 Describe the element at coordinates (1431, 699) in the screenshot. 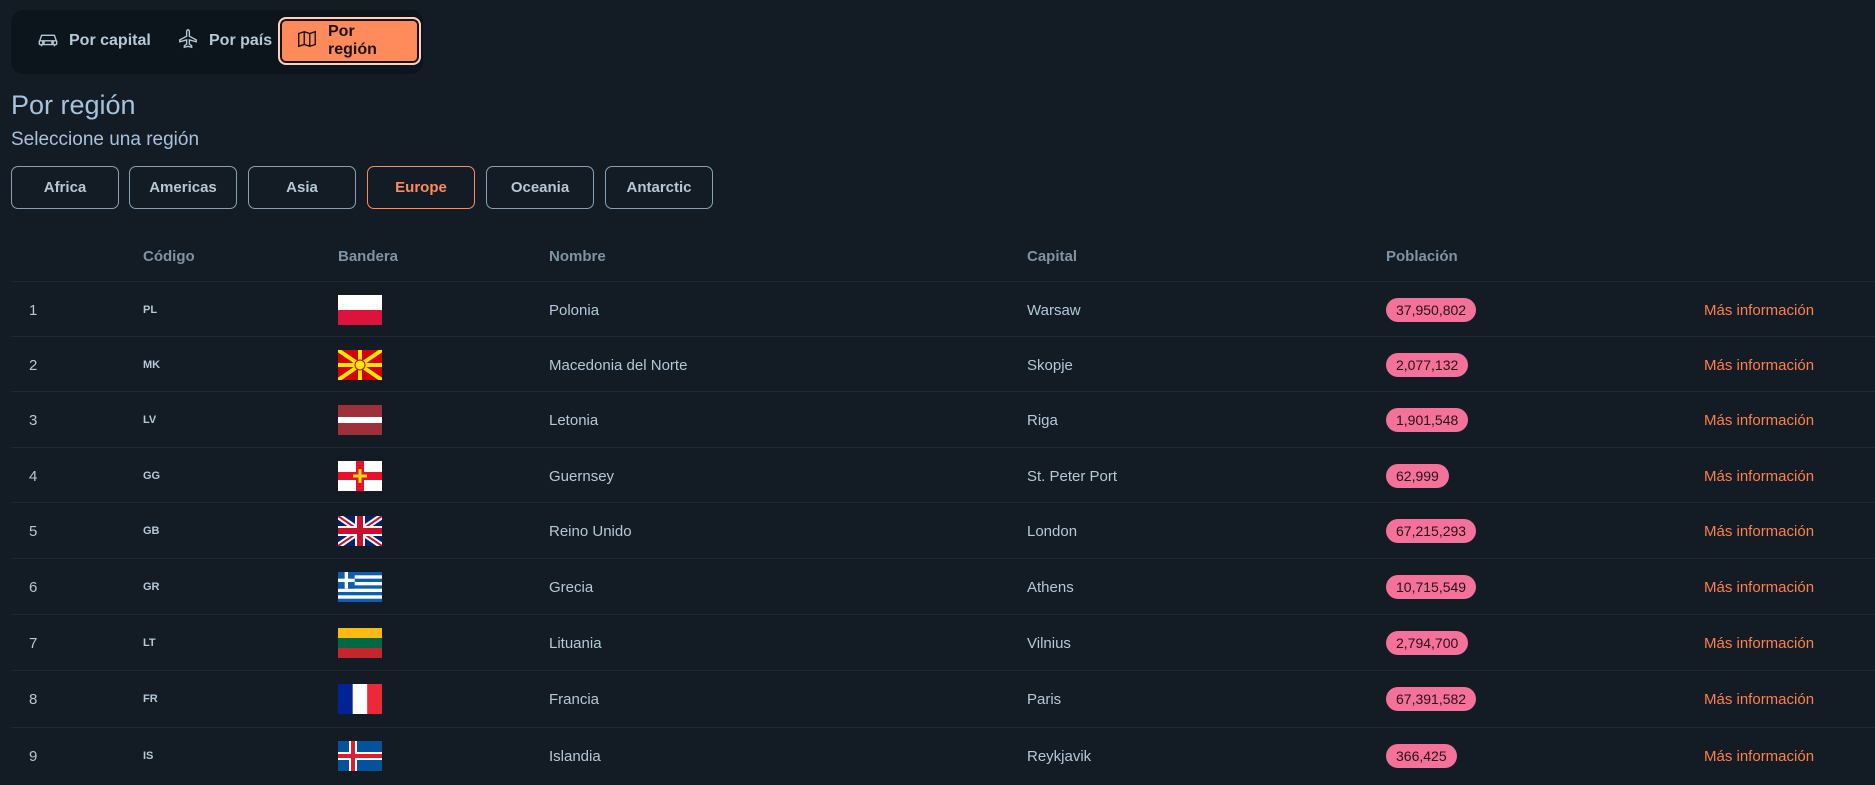

I see `population-badge: 67,391,582` at that location.